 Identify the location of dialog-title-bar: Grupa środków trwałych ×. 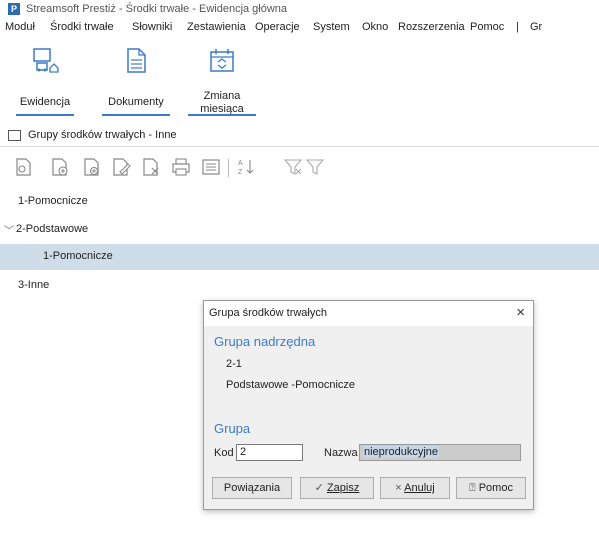
(368, 313).